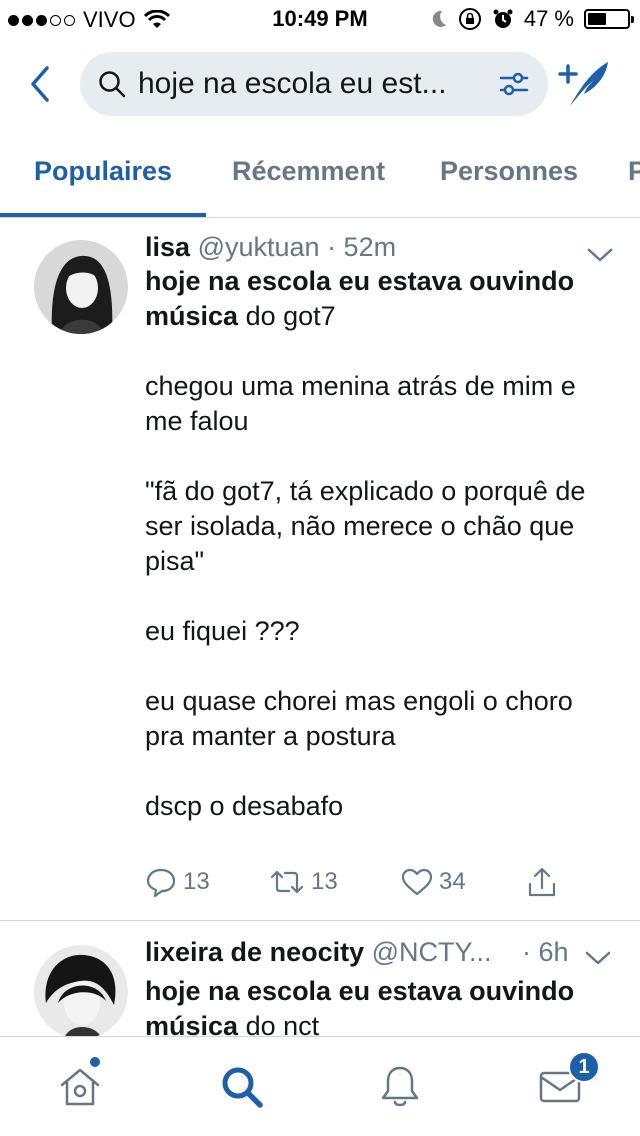 This screenshot has height=1136, width=640. Describe the element at coordinates (279, 1023) in the screenshot. I see `tweet-text-rest: do nct` at that location.